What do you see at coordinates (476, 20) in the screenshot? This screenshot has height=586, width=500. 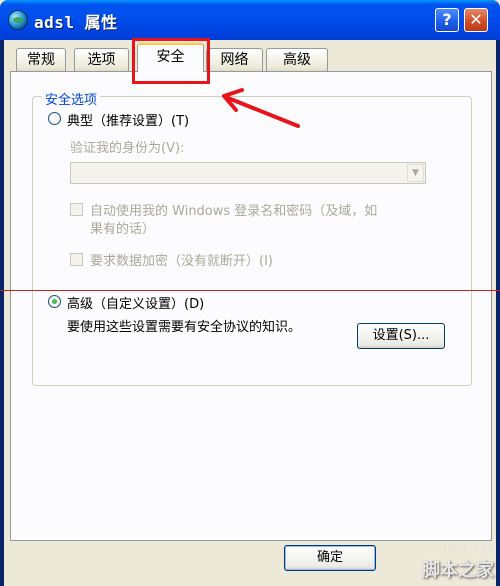 I see `close-button: ✕` at bounding box center [476, 20].